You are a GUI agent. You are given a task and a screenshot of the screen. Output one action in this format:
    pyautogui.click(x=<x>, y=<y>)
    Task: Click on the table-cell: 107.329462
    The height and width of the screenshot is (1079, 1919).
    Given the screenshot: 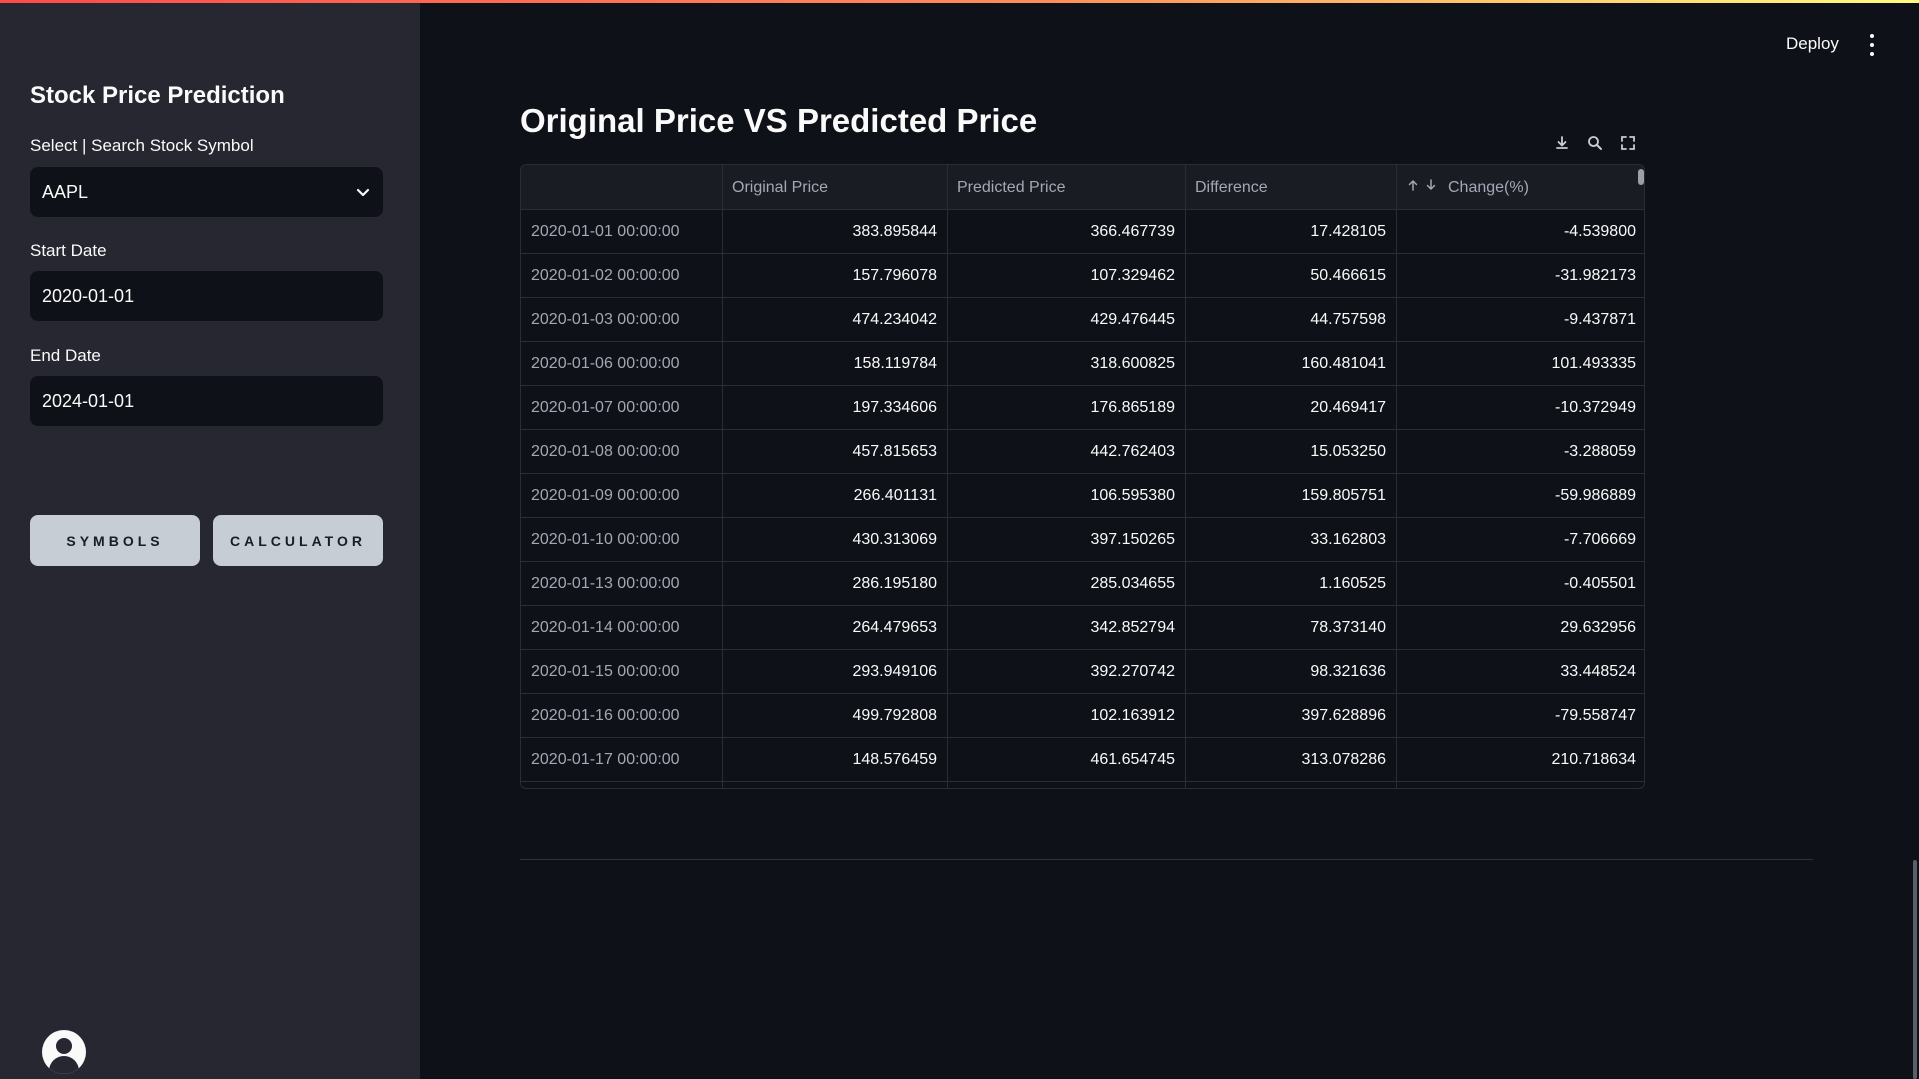 What is the action you would take?
    pyautogui.click(x=1066, y=275)
    